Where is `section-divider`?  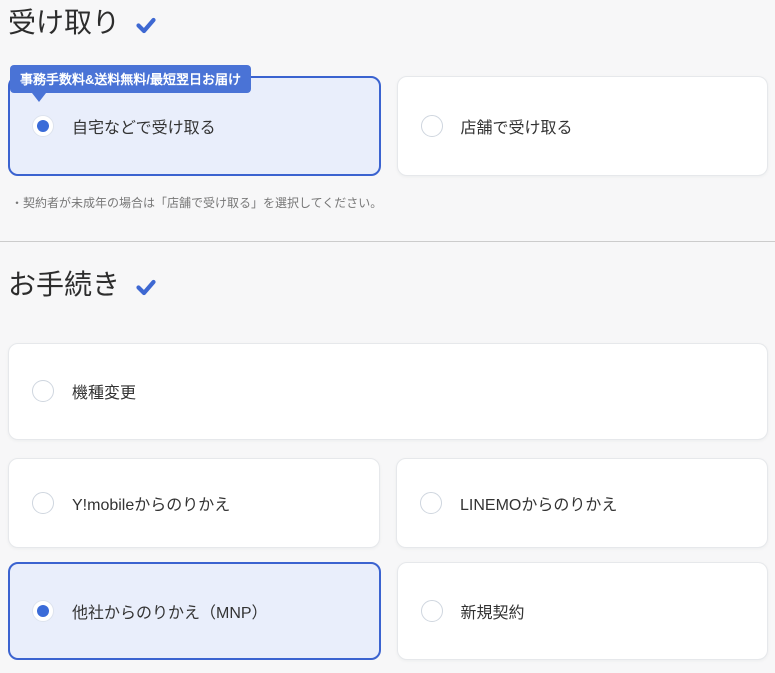 section-divider is located at coordinates (387, 241).